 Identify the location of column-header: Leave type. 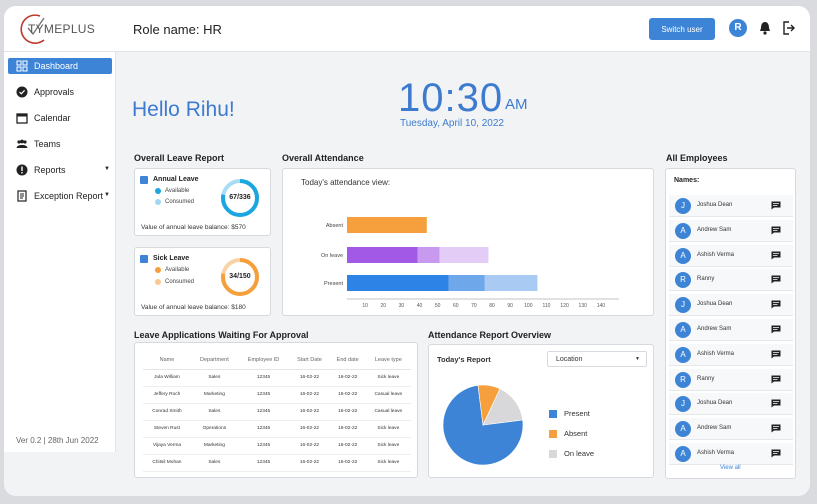
(388, 360).